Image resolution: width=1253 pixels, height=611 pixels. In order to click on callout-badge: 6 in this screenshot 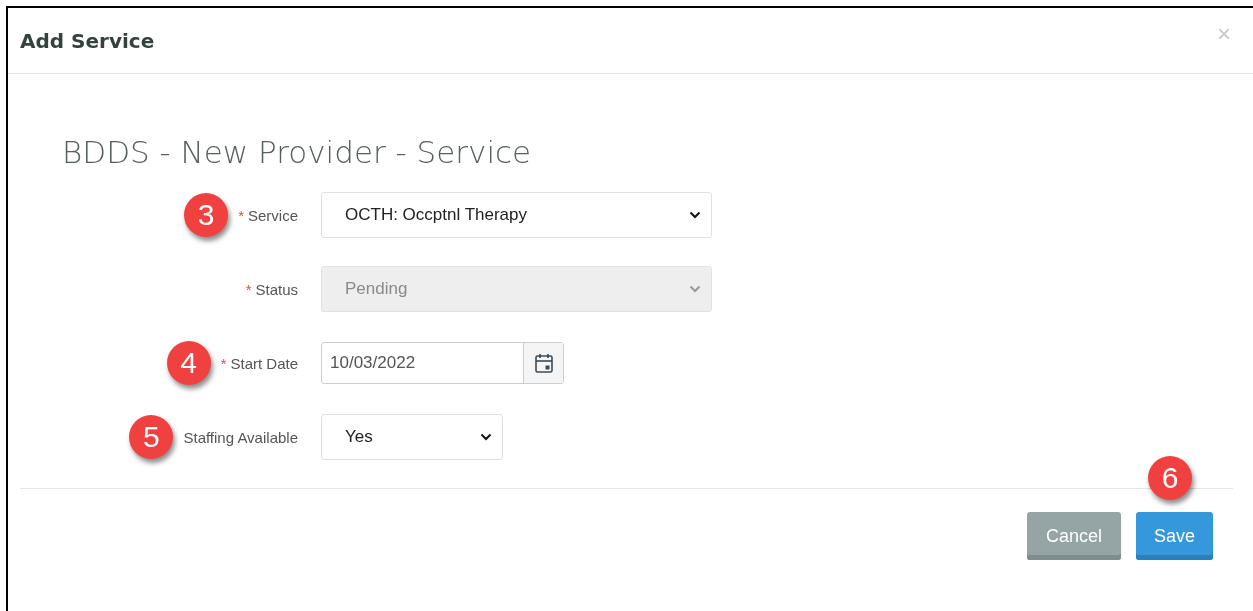, I will do `click(1170, 478)`.